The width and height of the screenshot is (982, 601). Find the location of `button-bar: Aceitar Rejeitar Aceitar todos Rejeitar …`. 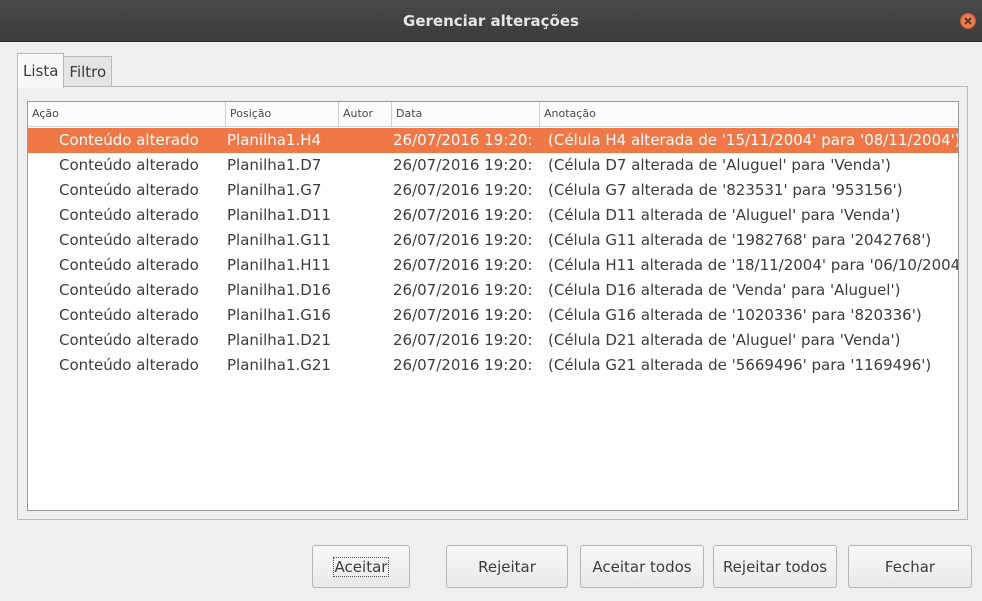

button-bar: Aceitar Rejeitar Aceitar todos Rejeitar … is located at coordinates (491, 566).